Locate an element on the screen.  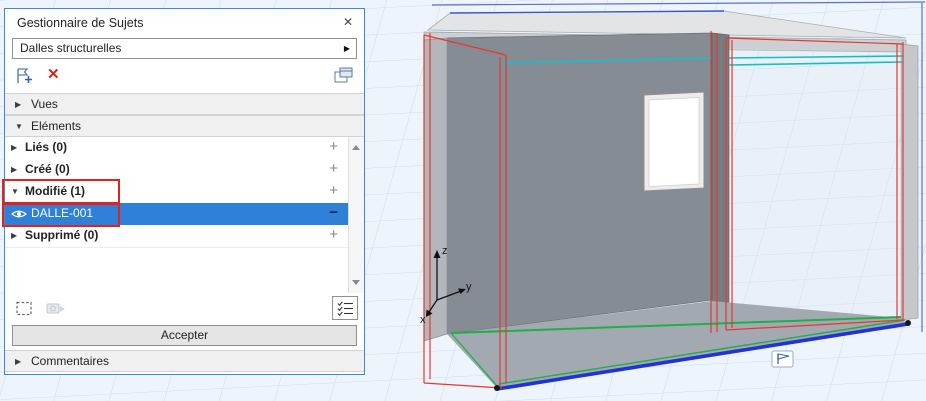
topic-palette-icon is located at coordinates (344, 76).